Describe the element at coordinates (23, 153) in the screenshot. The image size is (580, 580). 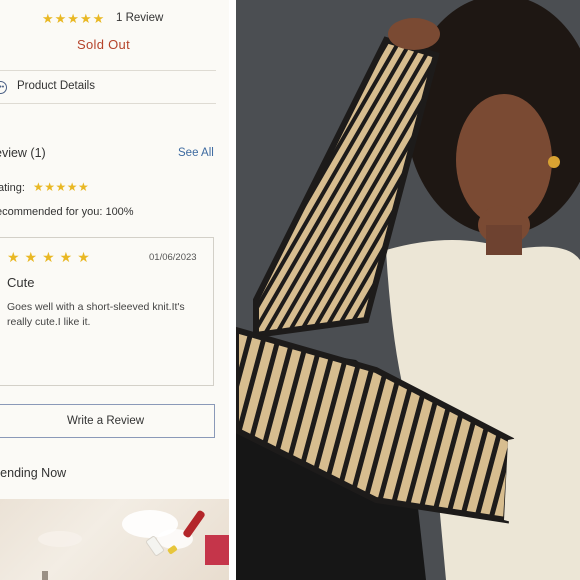
I see `reviews-heading: eview (1)` at that location.